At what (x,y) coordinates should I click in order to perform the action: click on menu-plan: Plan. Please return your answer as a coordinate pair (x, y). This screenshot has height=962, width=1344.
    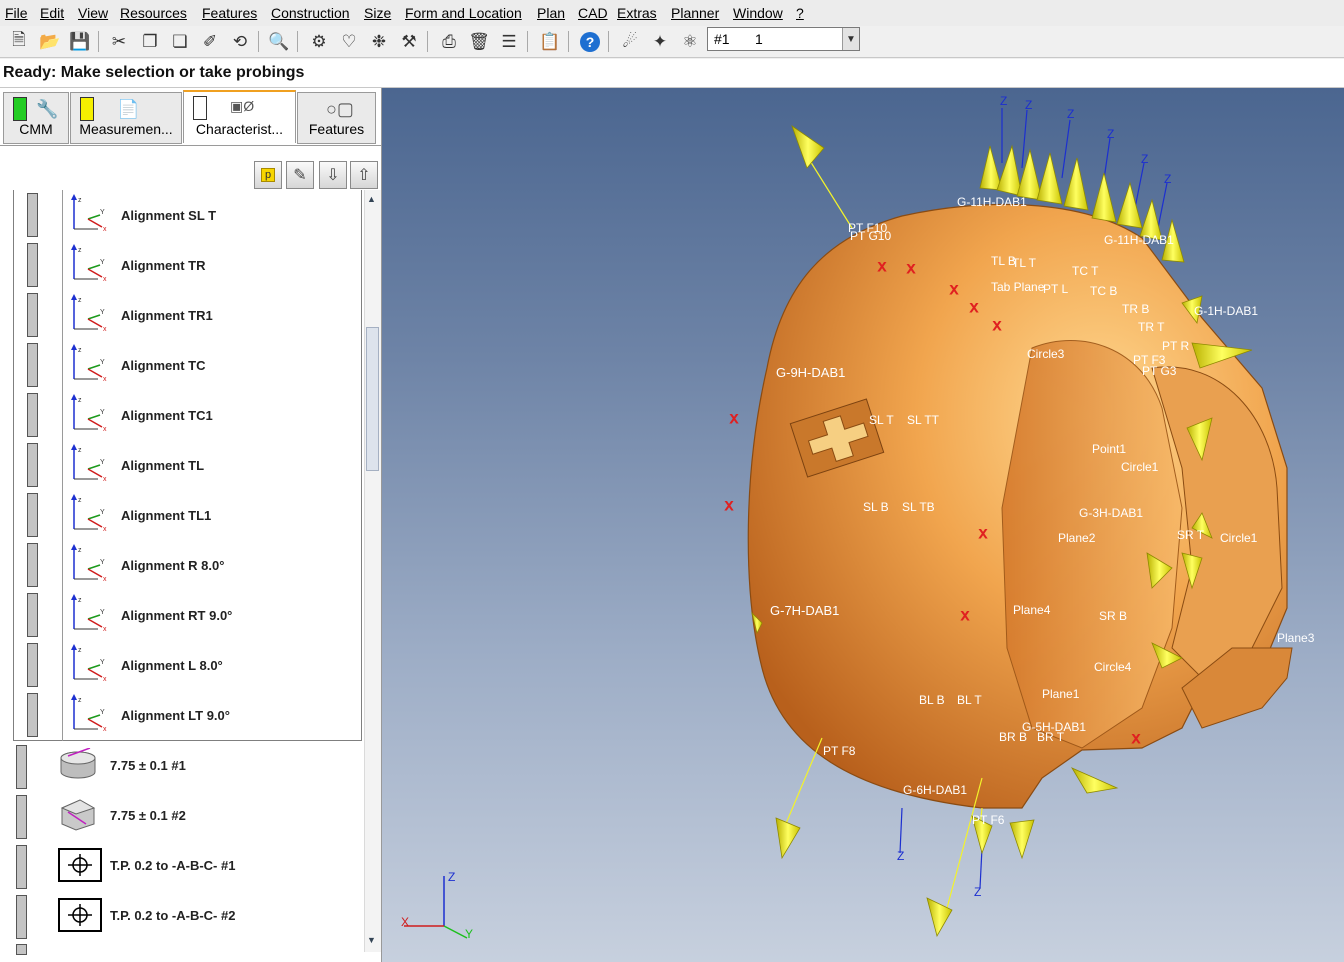
    Looking at the image, I should click on (551, 13).